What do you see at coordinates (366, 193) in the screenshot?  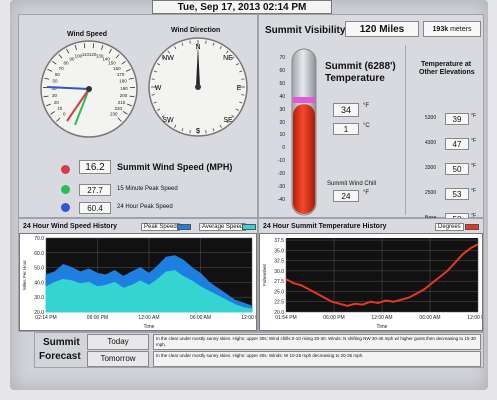 I see `windchill-unit: °F` at bounding box center [366, 193].